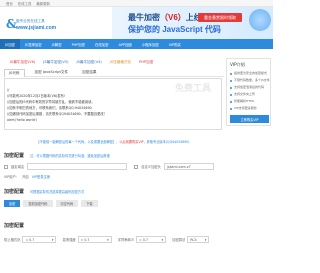  What do you see at coordinates (76, 141) in the screenshot?
I see `notice-prefix: 【不能保一键解密后的每一个代码，以及需要全部解密】` at bounding box center [76, 141].